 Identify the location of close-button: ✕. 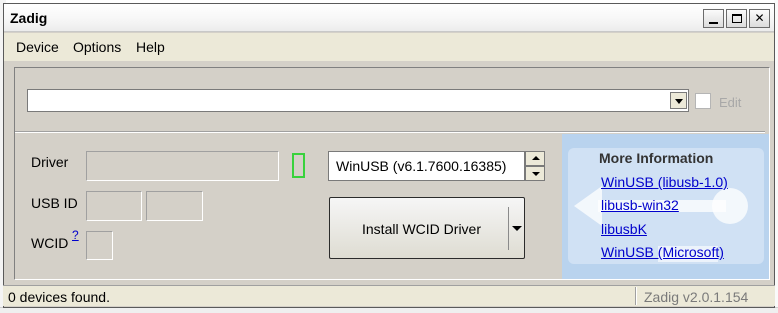
(759, 18).